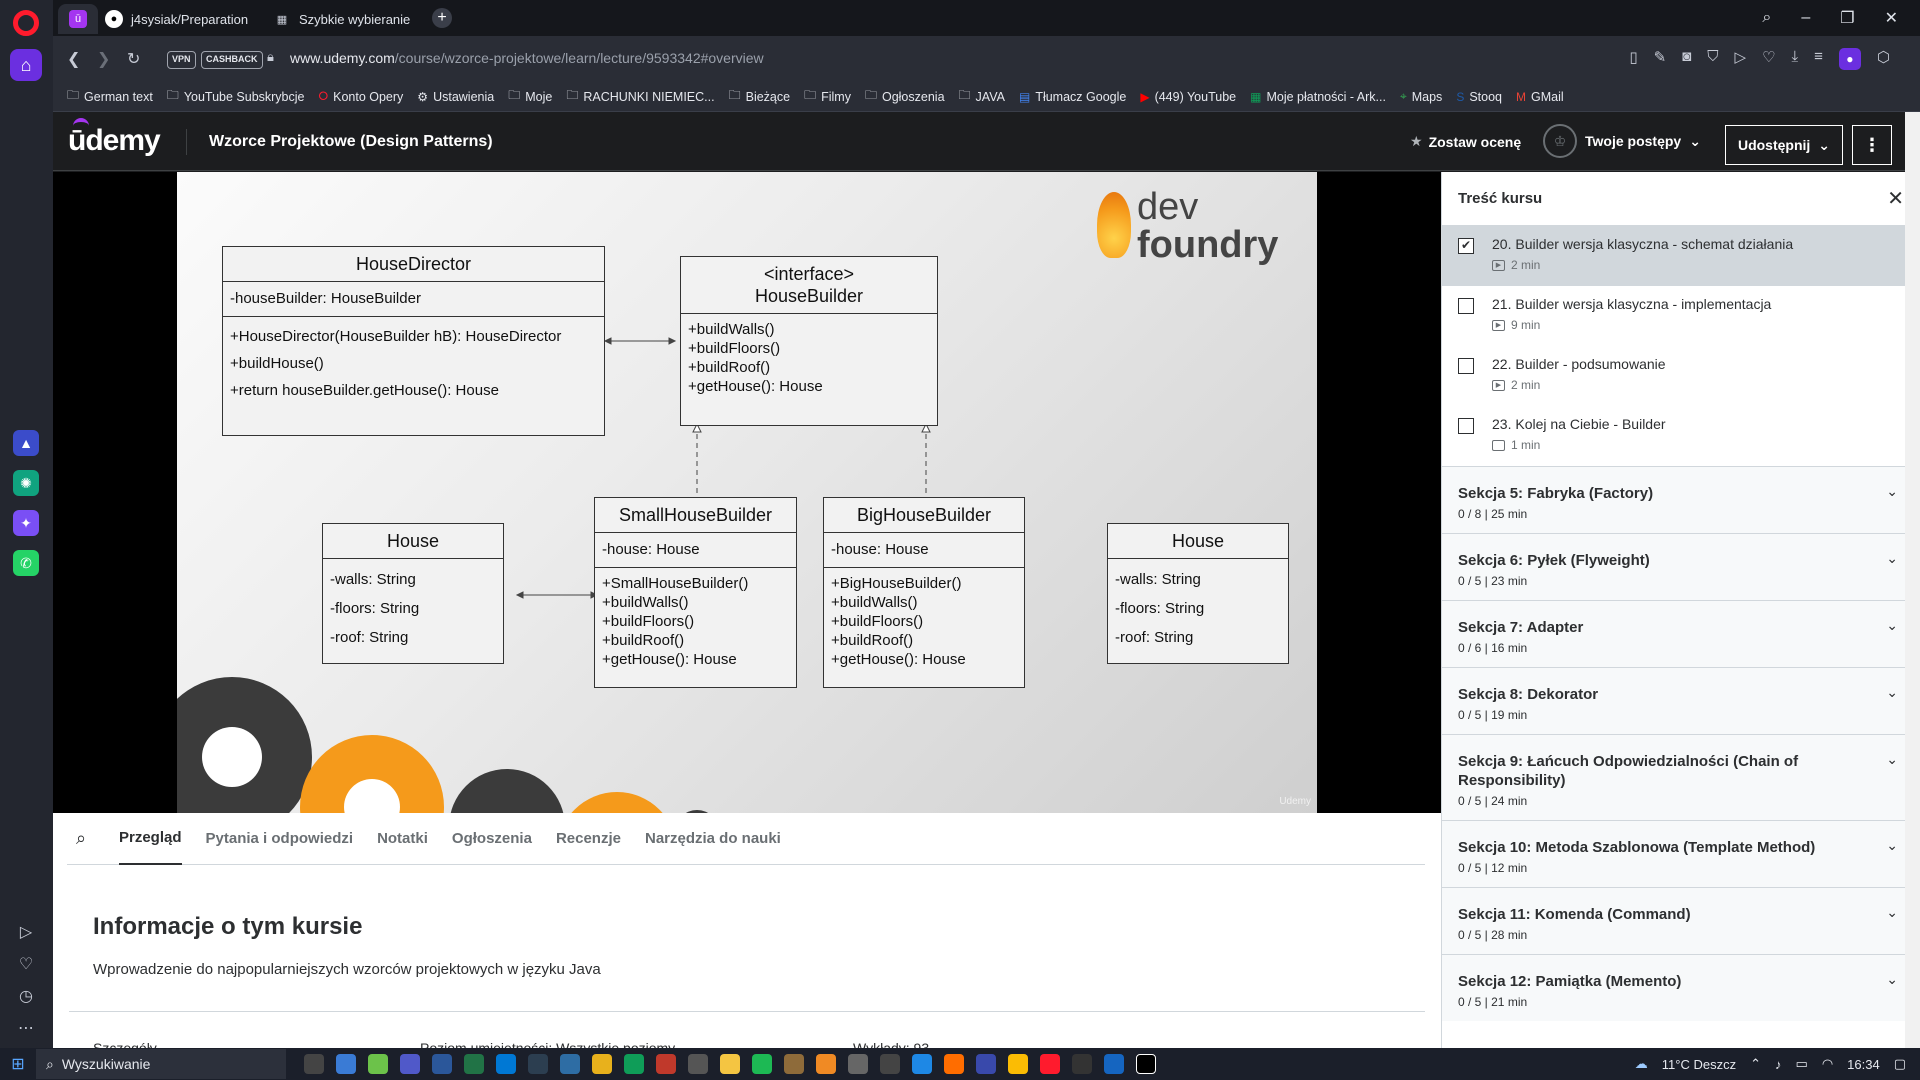 The width and height of the screenshot is (1920, 1080). Describe the element at coordinates (1018, 1064) in the screenshot. I see `chrome-icon` at that location.